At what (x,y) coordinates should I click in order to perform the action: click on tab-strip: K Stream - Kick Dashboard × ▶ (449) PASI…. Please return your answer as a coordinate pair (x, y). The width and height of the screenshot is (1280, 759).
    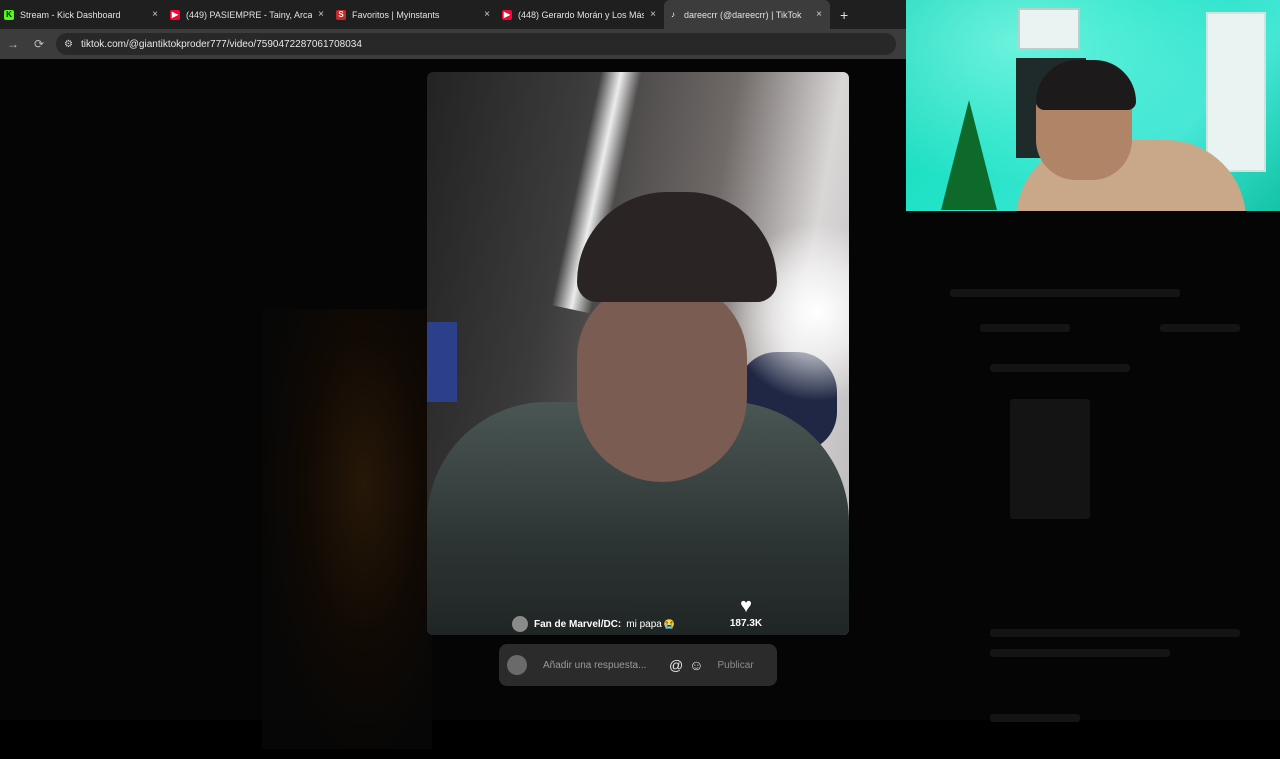
    Looking at the image, I should click on (453, 14).